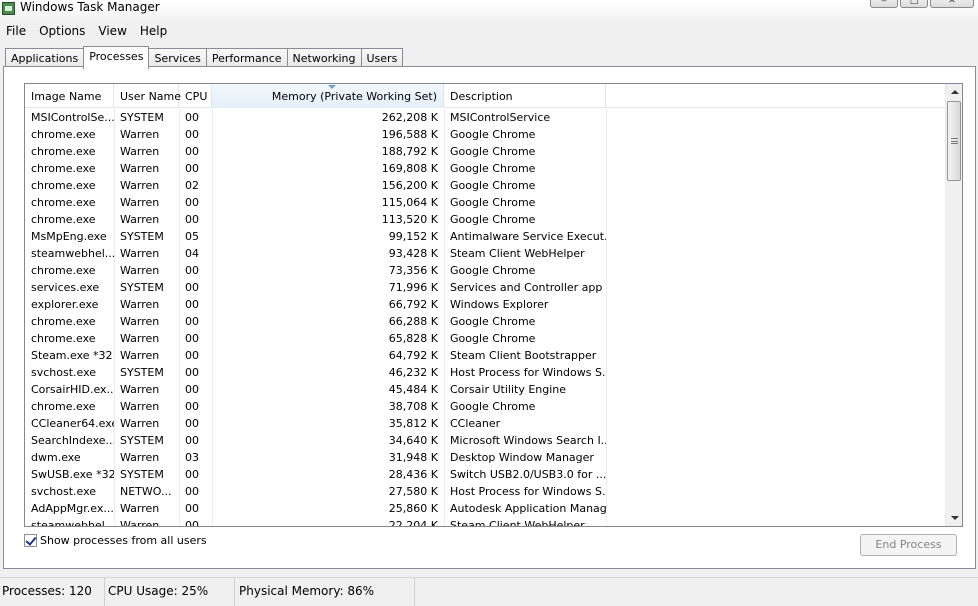 The image size is (978, 606). Describe the element at coordinates (485, 151) in the screenshot. I see `table-row: chrome.exe Warren 00 188,792 K Google Chrome` at that location.